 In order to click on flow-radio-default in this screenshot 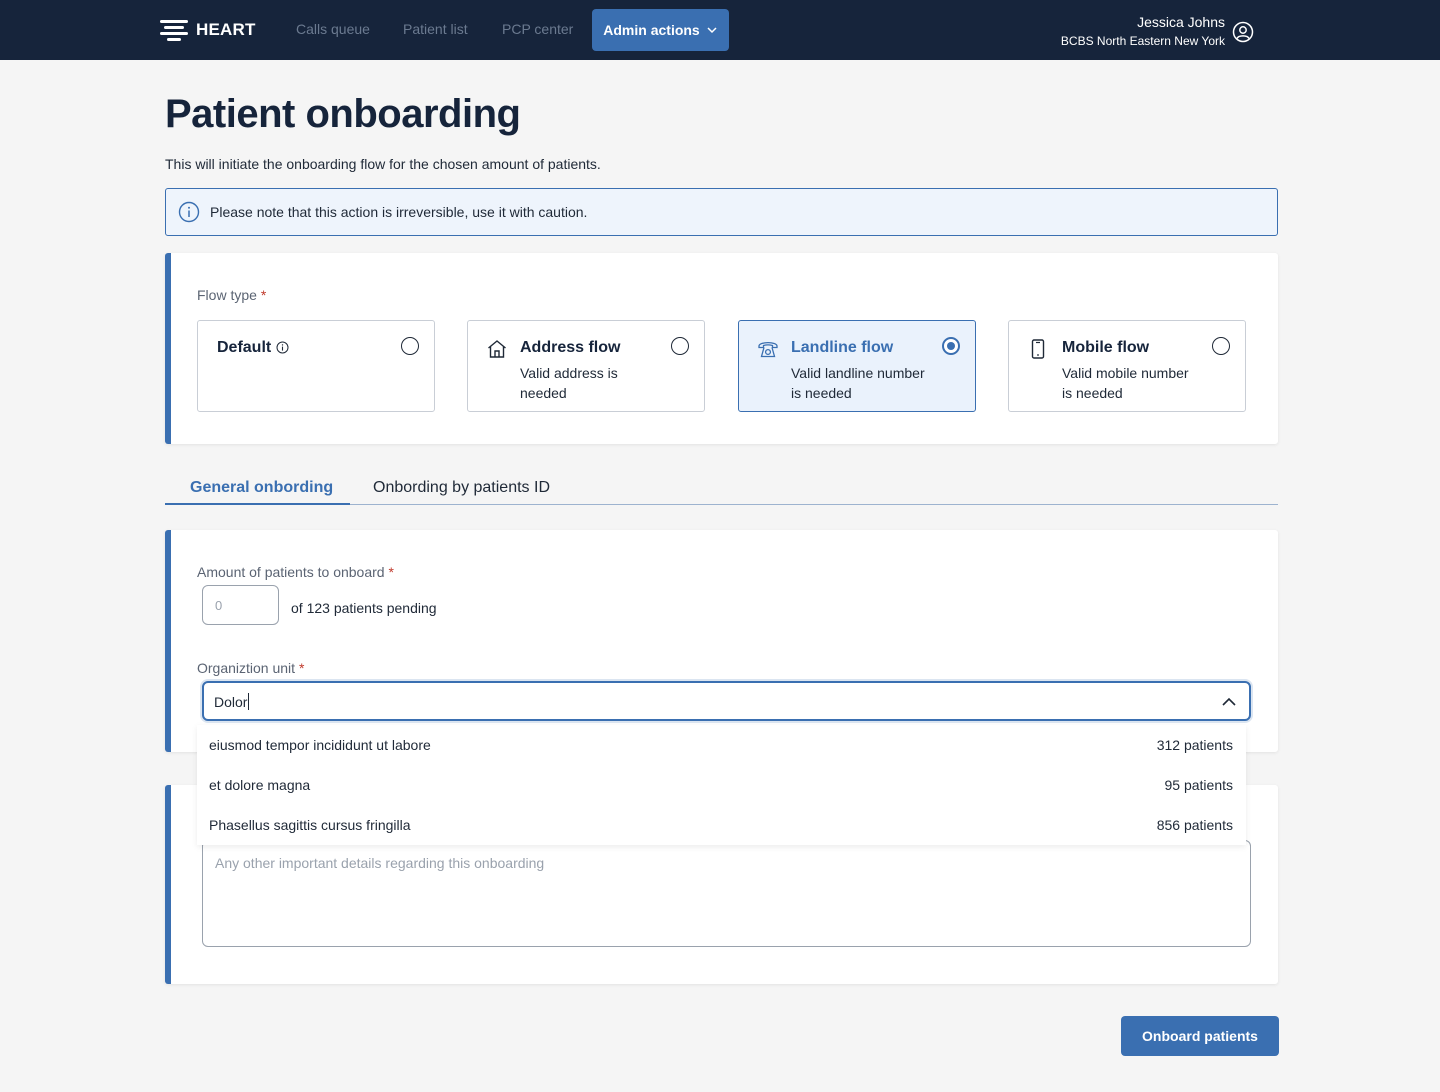, I will do `click(410, 346)`.